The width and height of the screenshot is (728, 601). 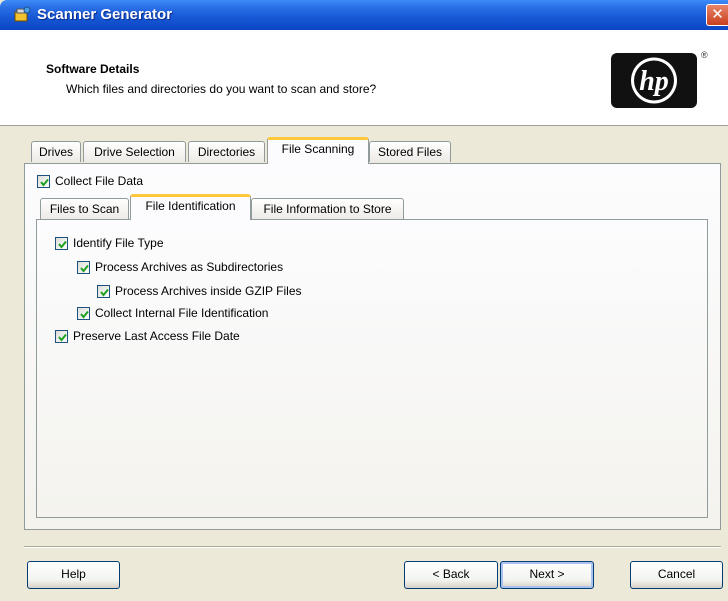 What do you see at coordinates (451, 575) in the screenshot?
I see `back-button: < Back` at bounding box center [451, 575].